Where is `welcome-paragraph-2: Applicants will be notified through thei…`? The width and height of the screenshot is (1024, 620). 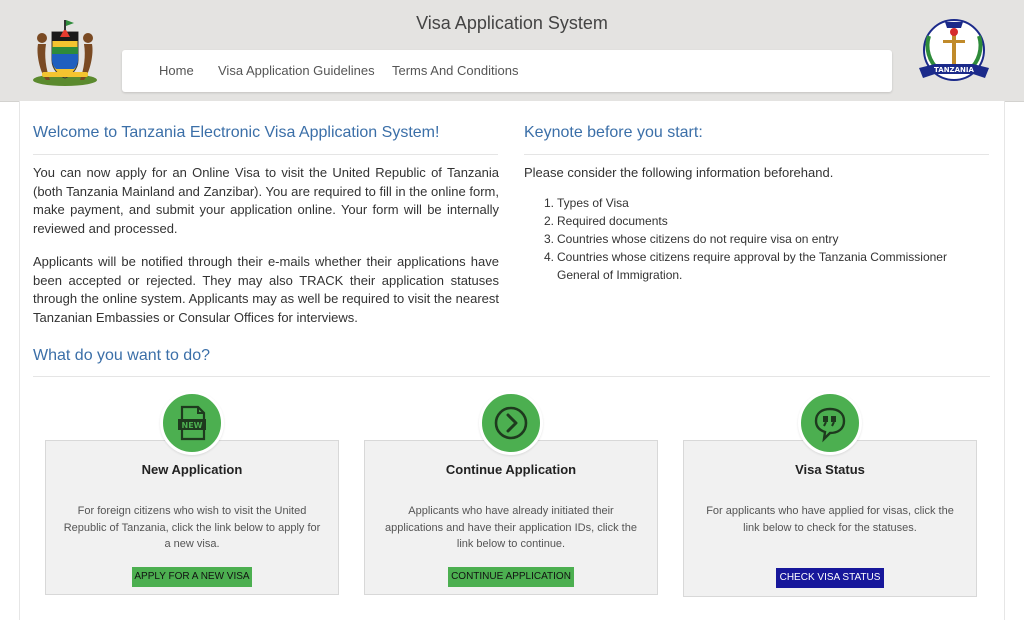
welcome-paragraph-2: Applicants will be notified through thei… is located at coordinates (266, 289).